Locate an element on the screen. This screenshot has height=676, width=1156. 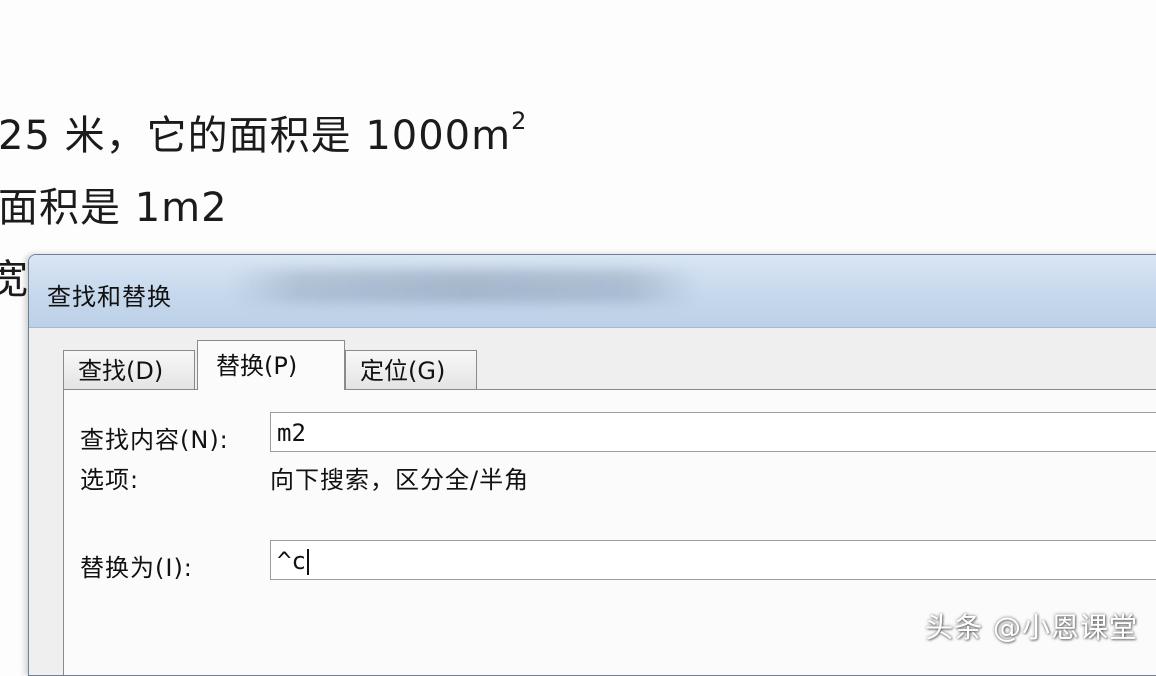
superscript-2: 2 is located at coordinates (519, 120).